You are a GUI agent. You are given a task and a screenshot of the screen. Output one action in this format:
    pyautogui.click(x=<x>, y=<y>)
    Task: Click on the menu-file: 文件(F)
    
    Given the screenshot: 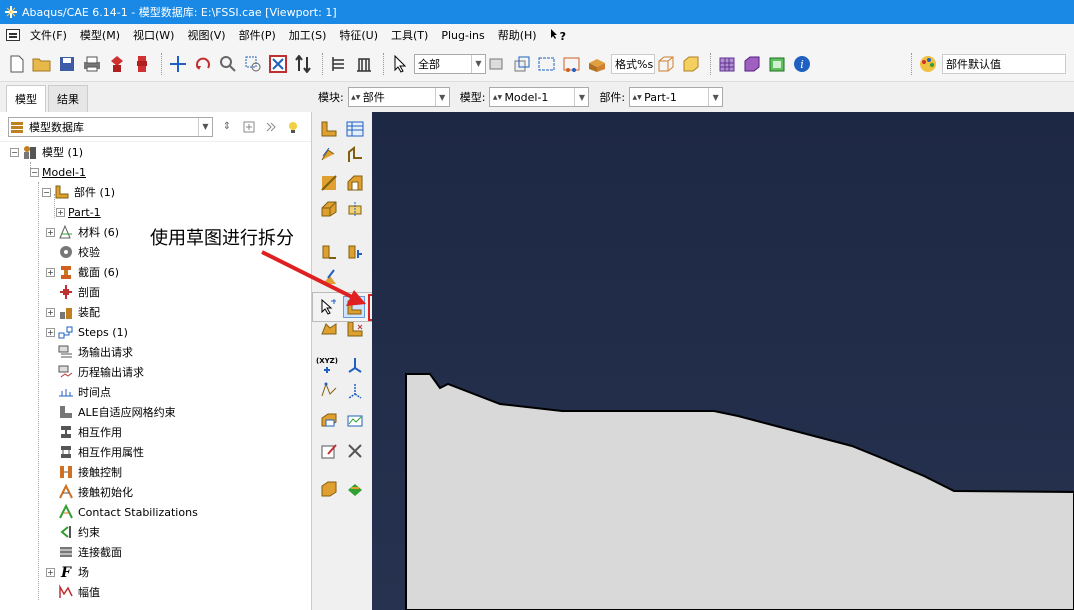 What is the action you would take?
    pyautogui.click(x=48, y=35)
    